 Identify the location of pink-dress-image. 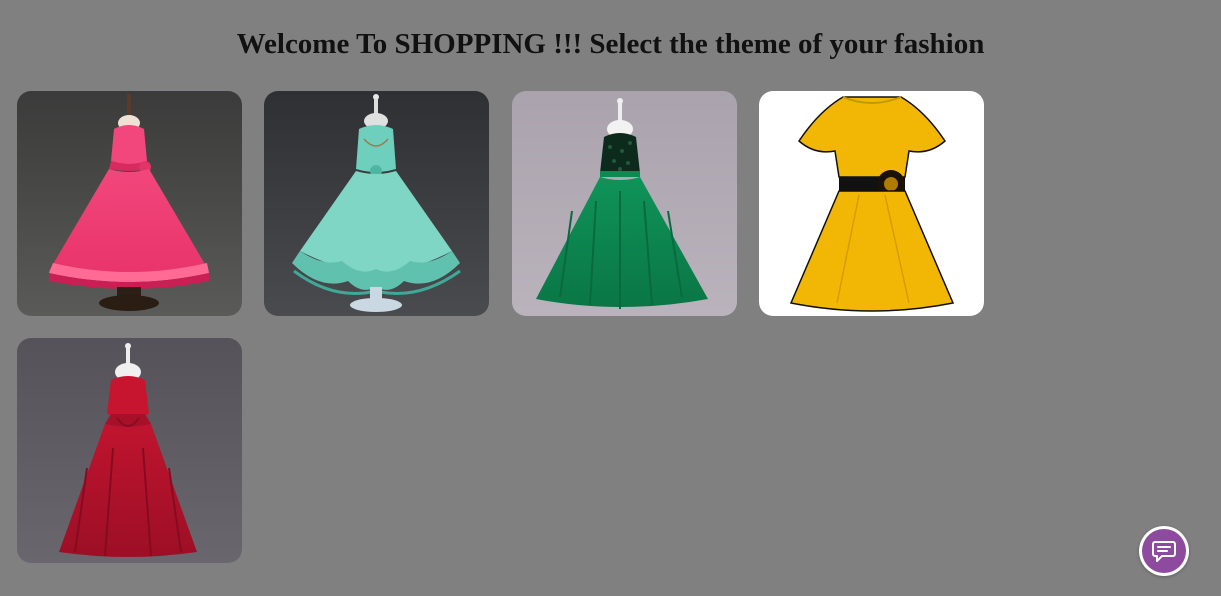
(129, 203).